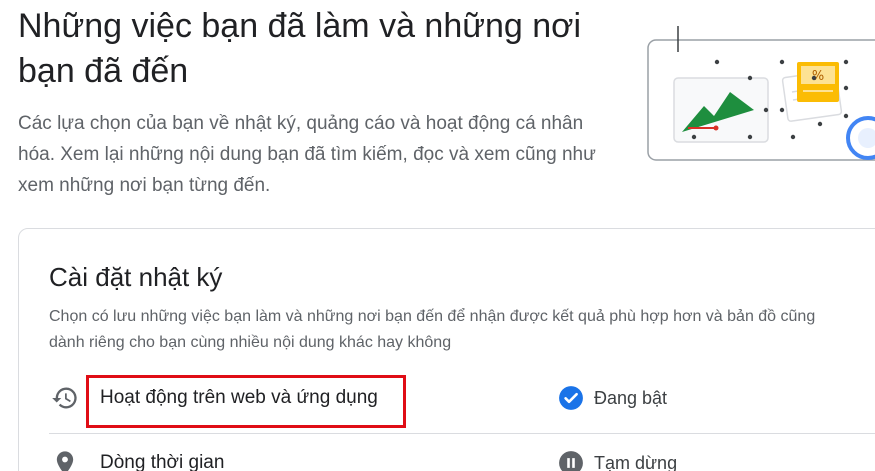  Describe the element at coordinates (239, 397) in the screenshot. I see `setting-label-web-app-activity: Hoạt động trên web và ứng dụng` at that location.